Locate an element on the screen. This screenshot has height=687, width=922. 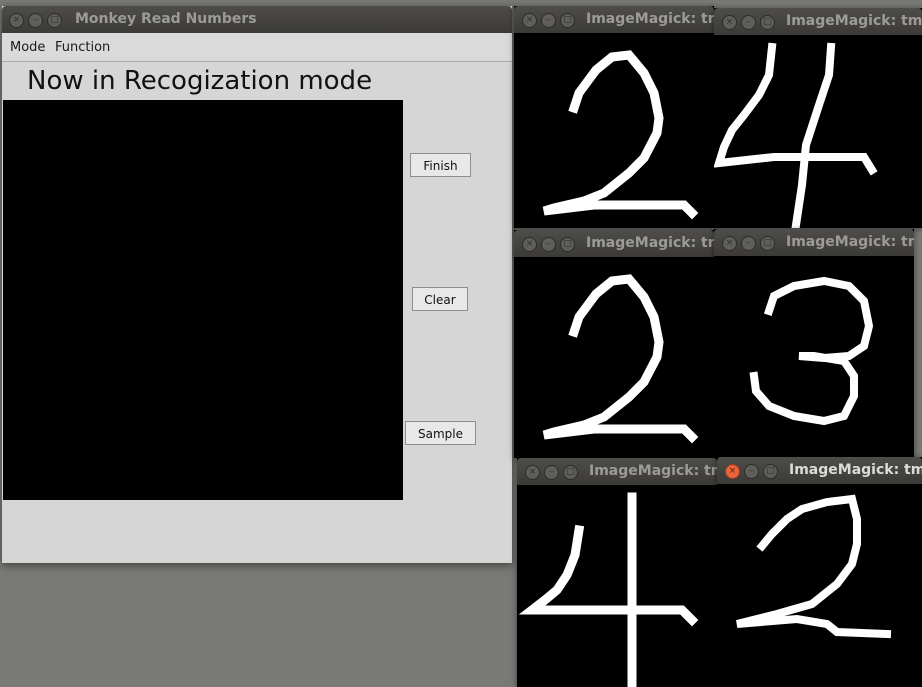
mode-heading: Now in Recogization mode is located at coordinates (200, 81).